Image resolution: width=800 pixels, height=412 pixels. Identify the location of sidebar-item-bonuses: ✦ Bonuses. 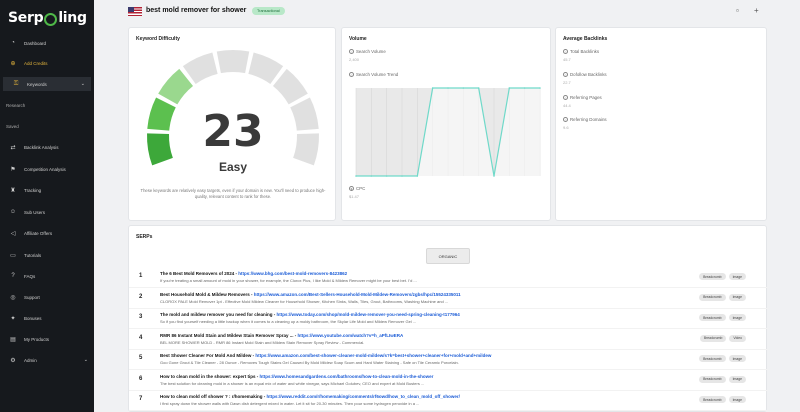
(47, 318).